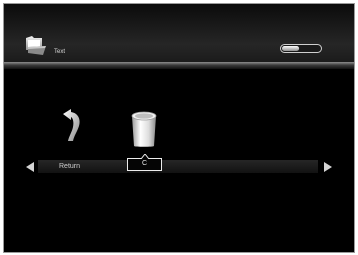  What do you see at coordinates (144, 129) in the screenshot?
I see `trash-bin-icon` at bounding box center [144, 129].